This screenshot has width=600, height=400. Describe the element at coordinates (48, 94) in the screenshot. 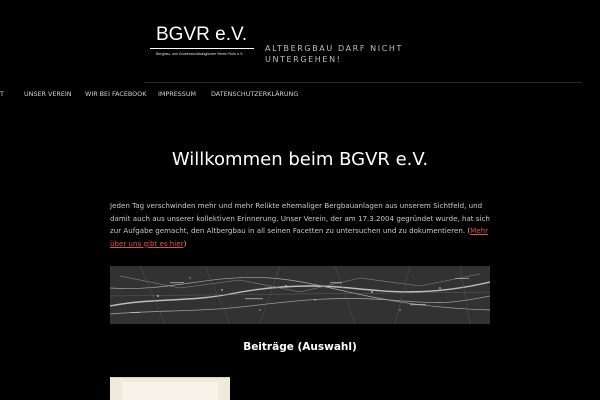

I see `nav-item-unser-verein: UNSER VEREIN` at that location.